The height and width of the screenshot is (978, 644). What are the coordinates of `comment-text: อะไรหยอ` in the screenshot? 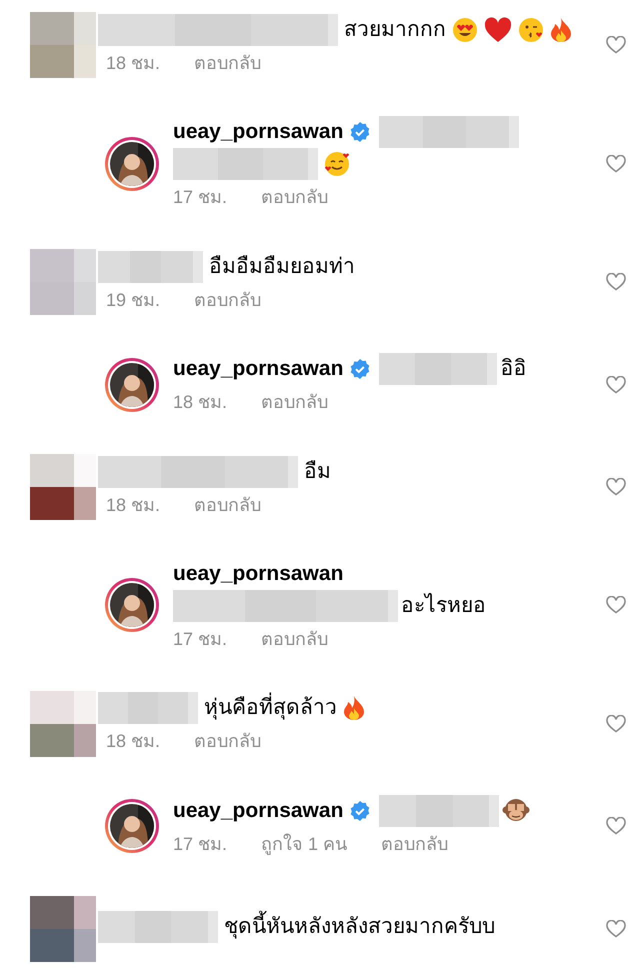 It's located at (443, 605).